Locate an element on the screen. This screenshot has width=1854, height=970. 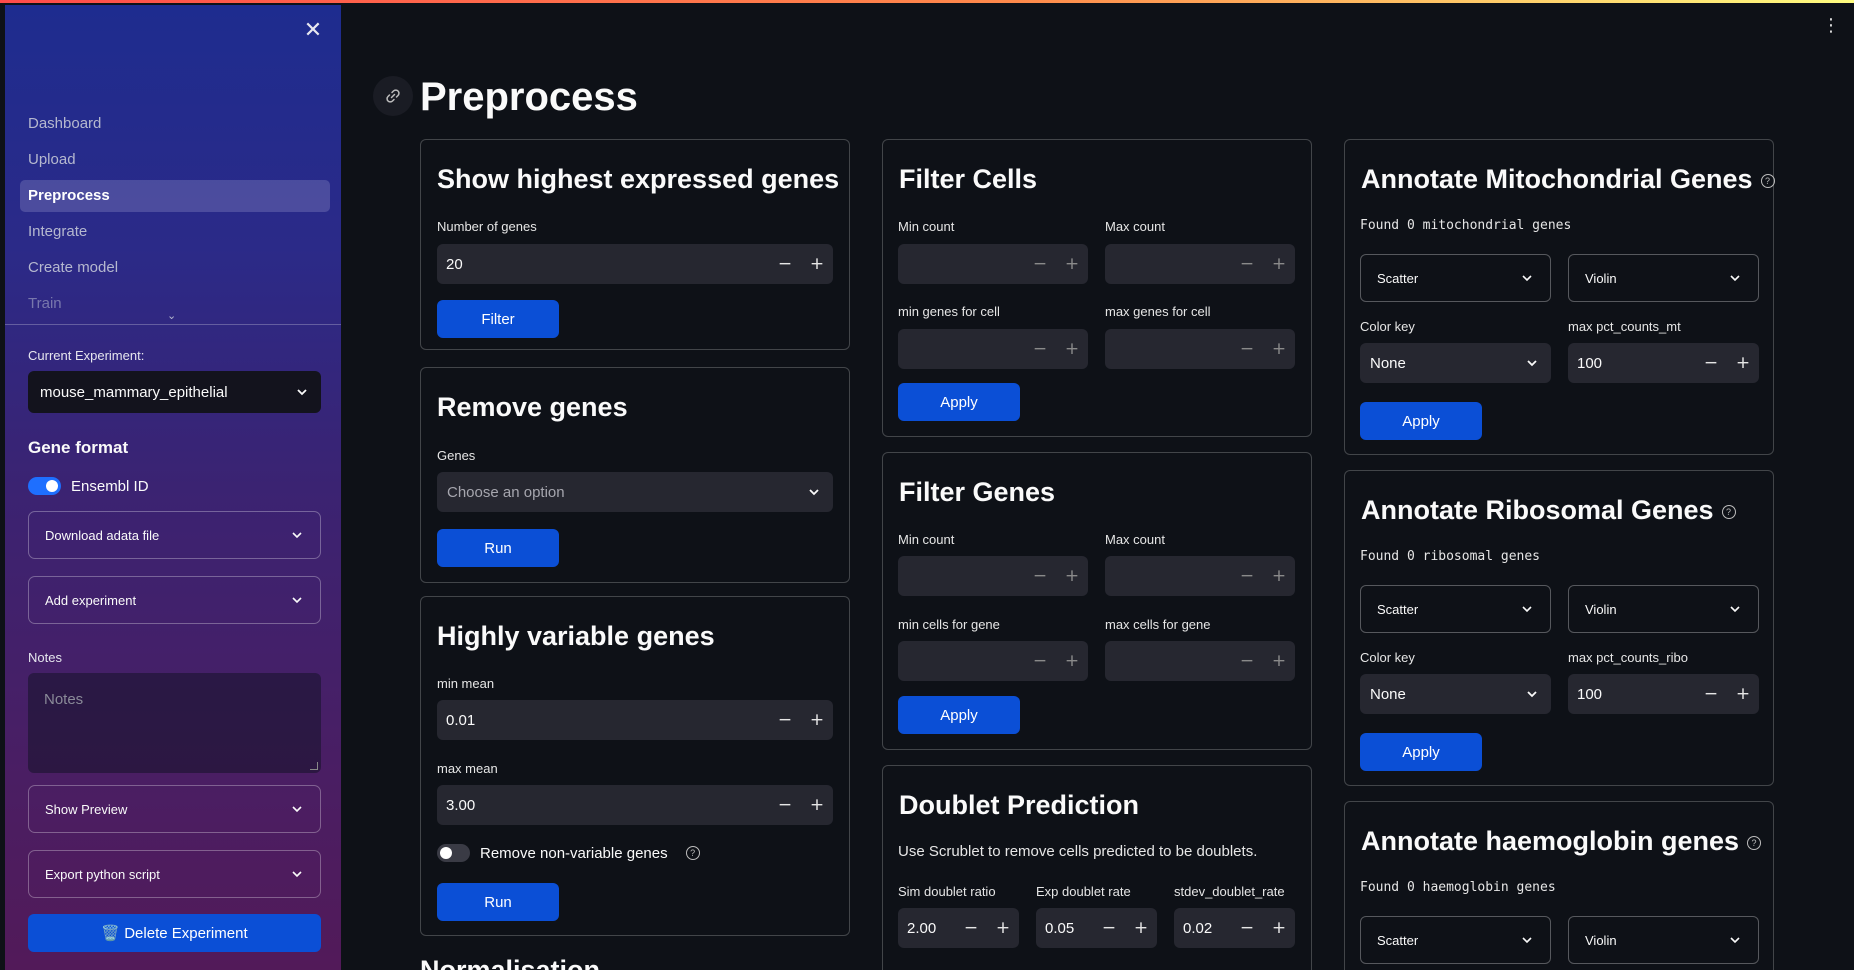
ribosomal-found-text: Found 0 ribosomal genes is located at coordinates (1450, 556).